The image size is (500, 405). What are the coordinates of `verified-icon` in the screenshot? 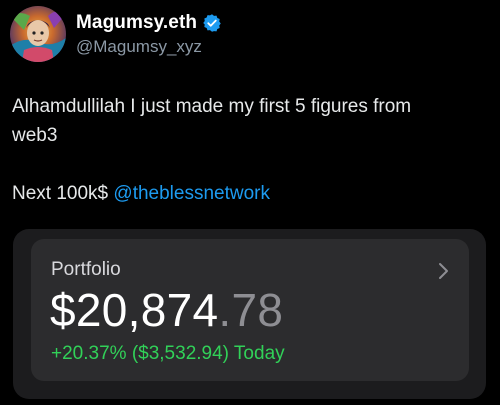 It's located at (212, 23).